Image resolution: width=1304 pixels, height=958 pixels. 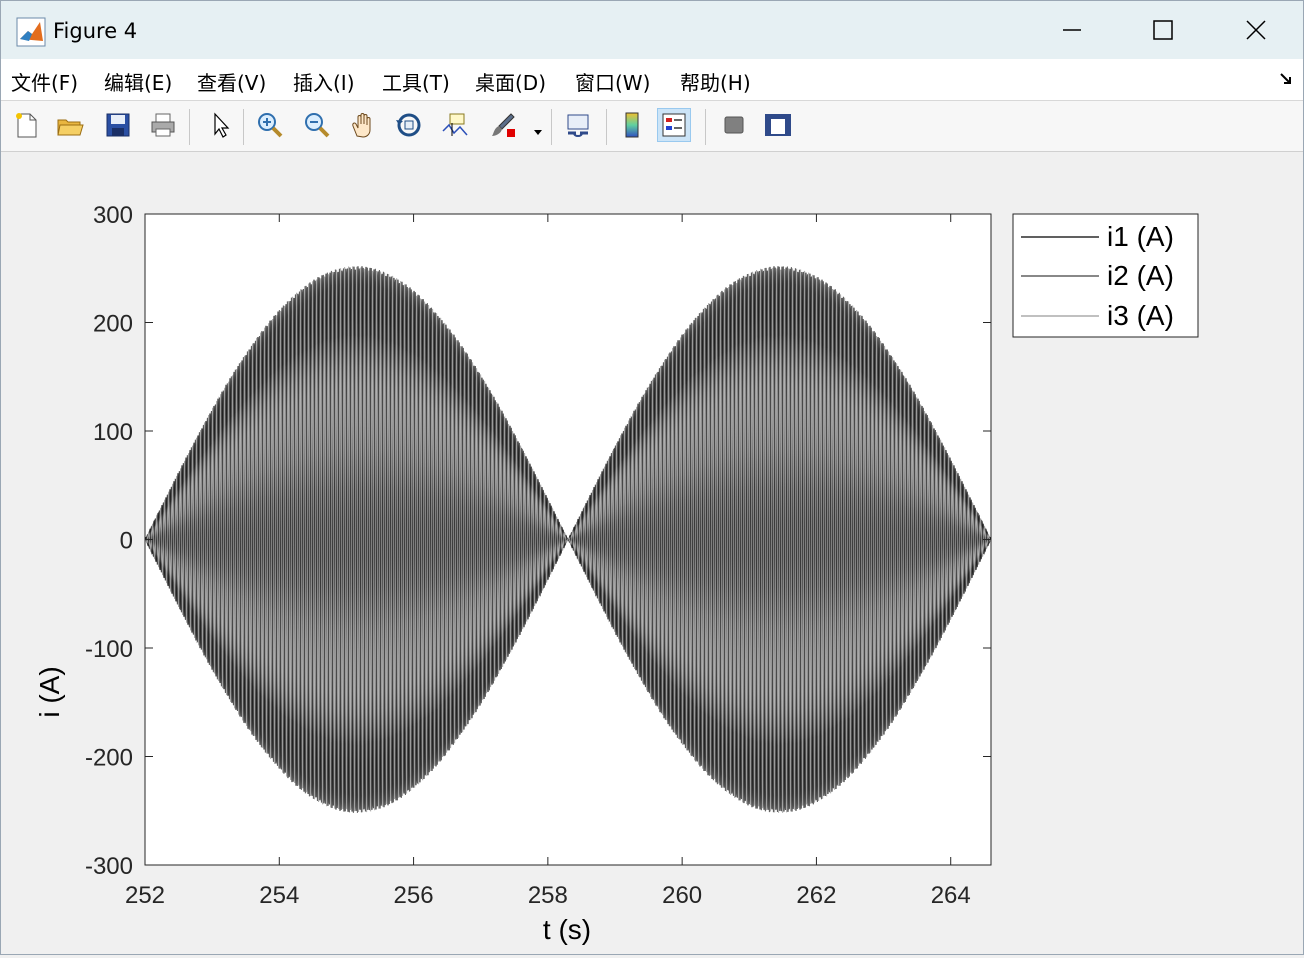 I want to click on rotate-3d-icon, so click(x=409, y=125).